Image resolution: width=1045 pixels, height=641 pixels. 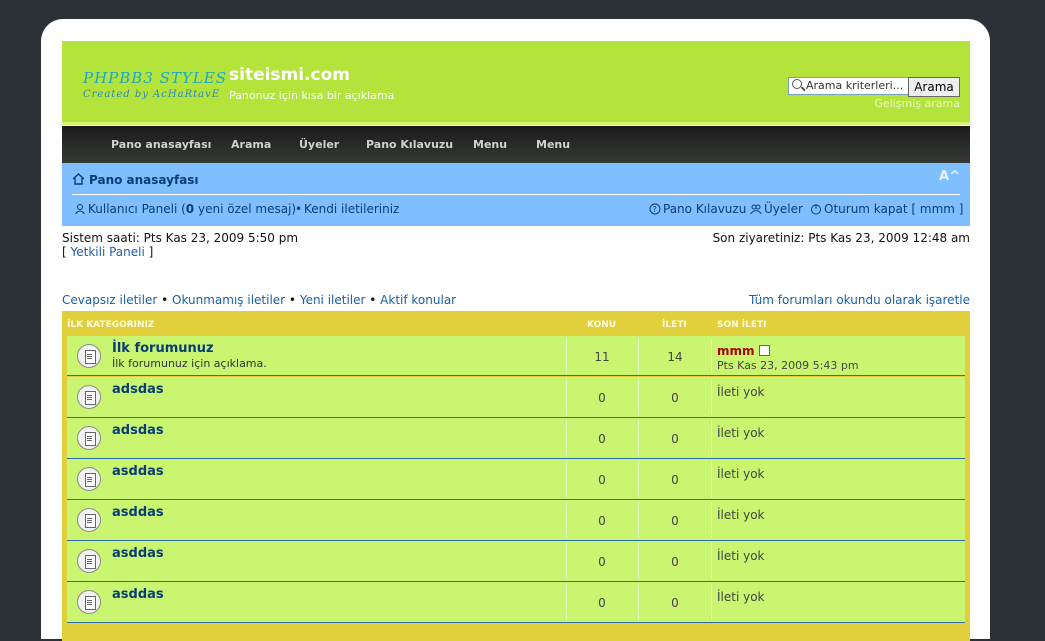 What do you see at coordinates (189, 363) in the screenshot?
I see `forum-description: İlk forumunuz için açıklama.` at bounding box center [189, 363].